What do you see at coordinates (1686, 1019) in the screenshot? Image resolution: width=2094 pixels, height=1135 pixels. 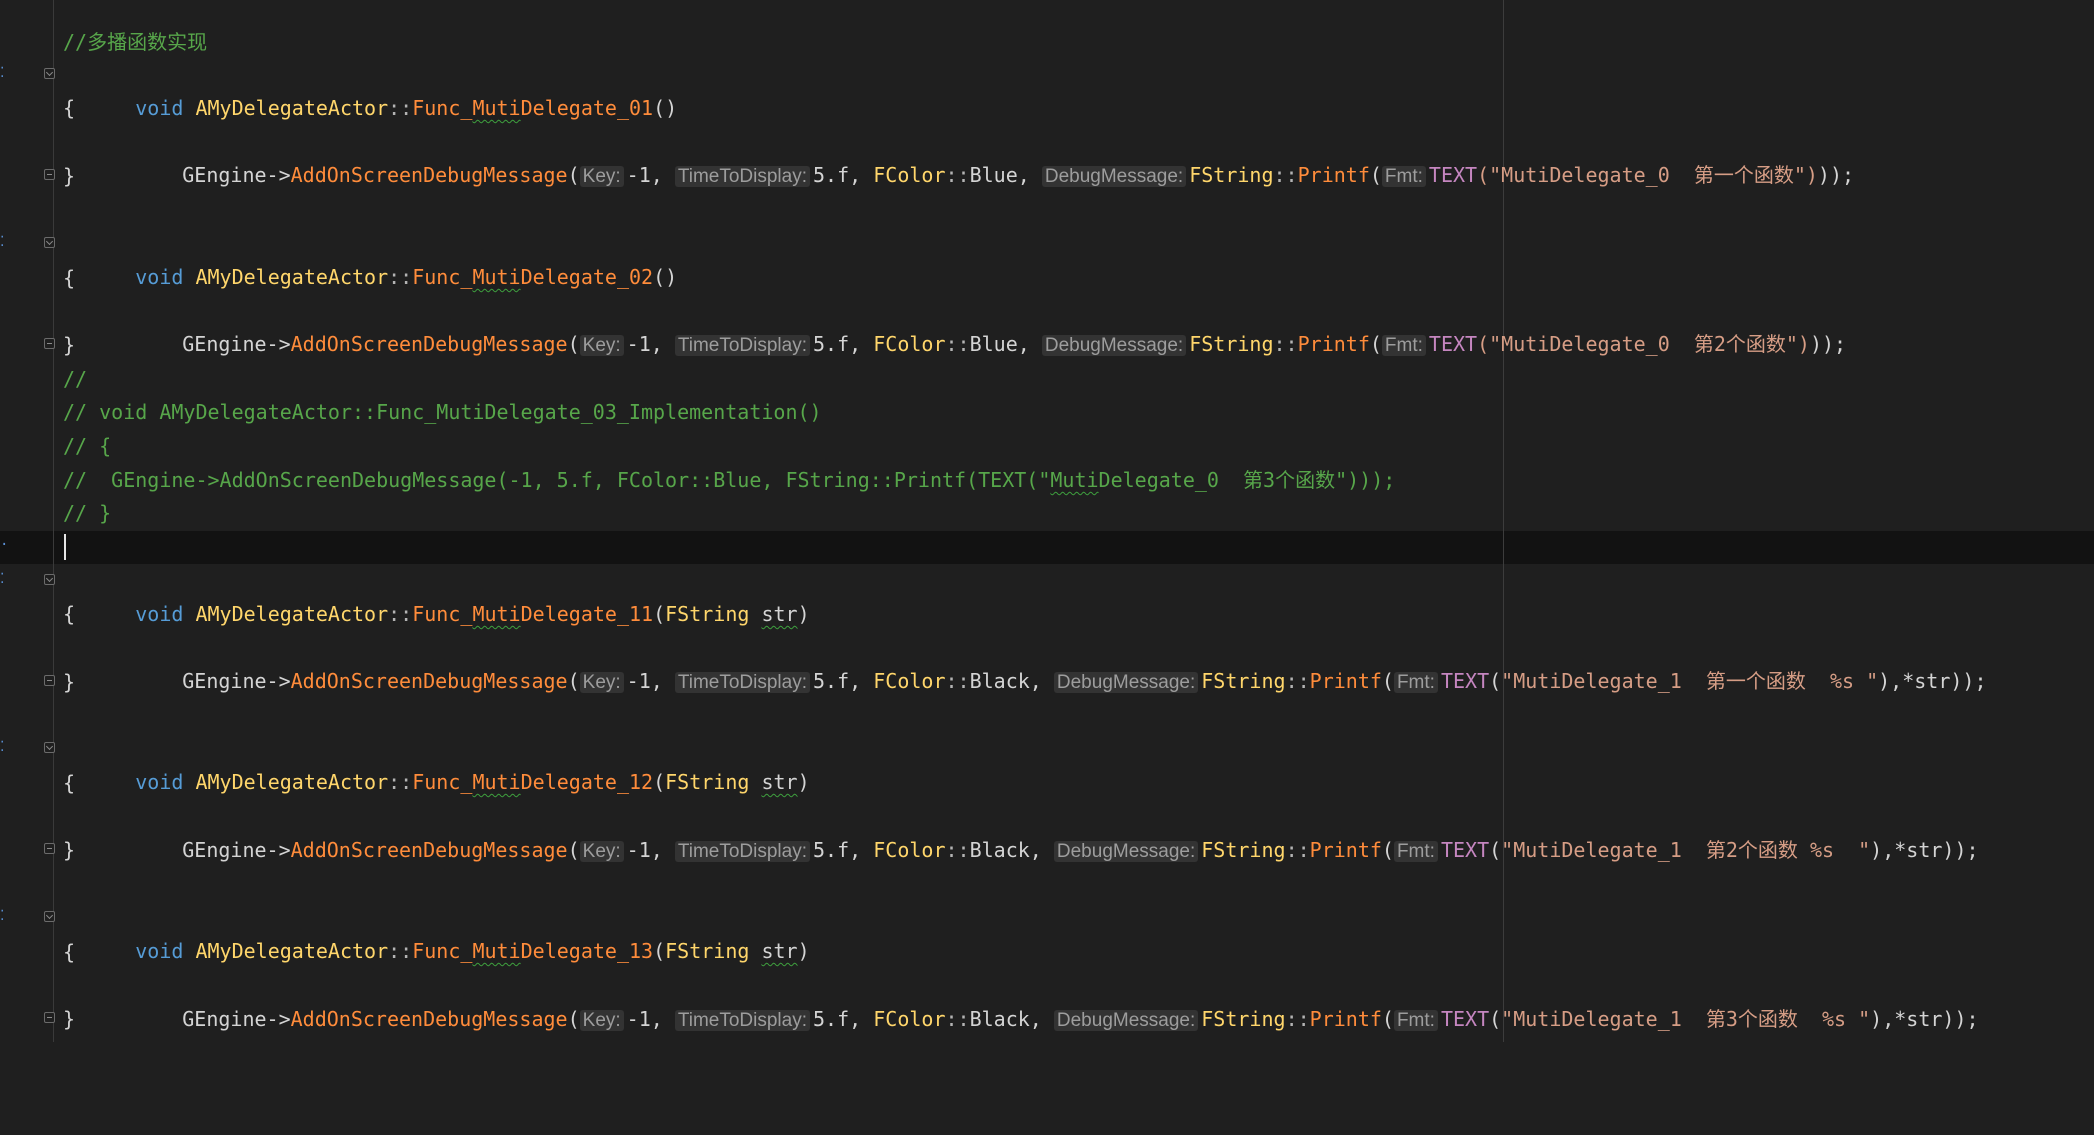 I see `string-literal: "MutiDelegate_1 第3个函数 %s "` at bounding box center [1686, 1019].